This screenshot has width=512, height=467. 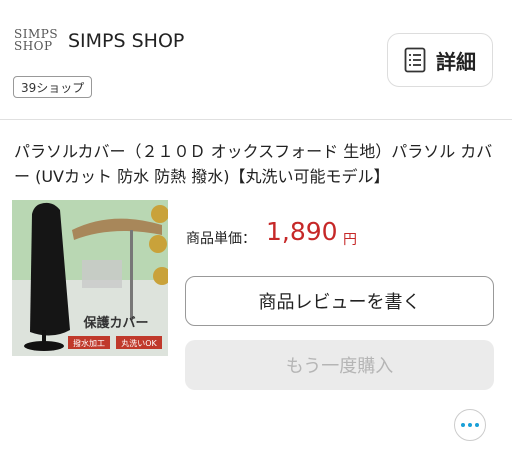 I want to click on details-label: 詳細, so click(x=456, y=61).